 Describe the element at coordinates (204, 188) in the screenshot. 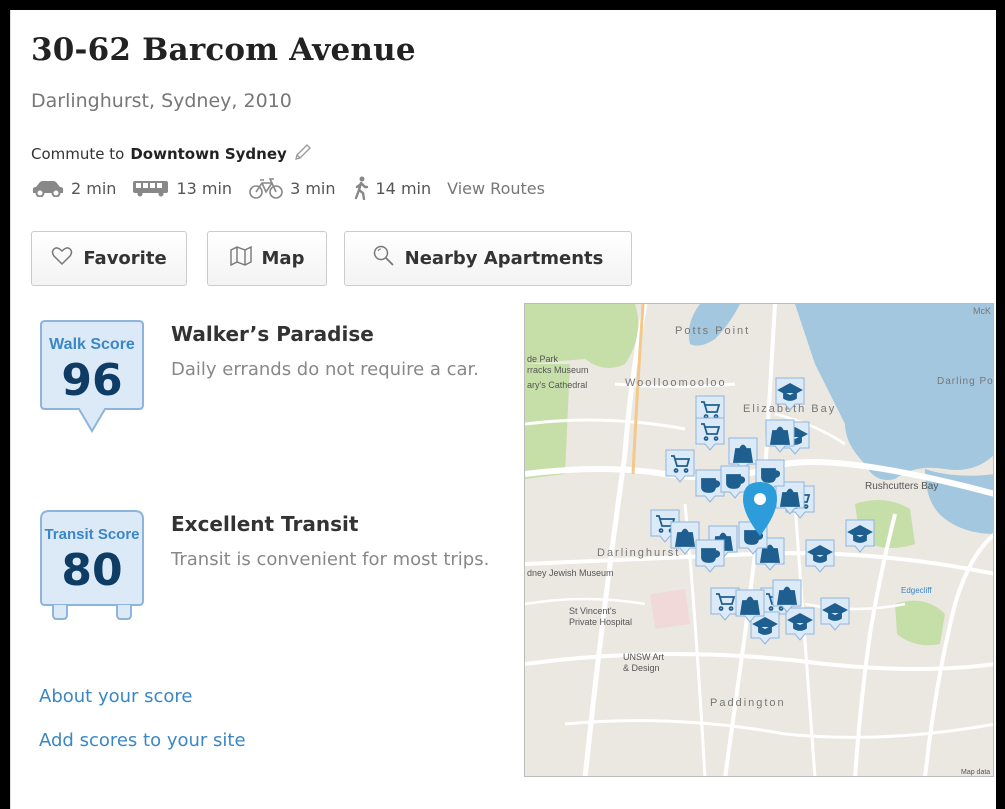

I see `bus-time: 13 min` at that location.